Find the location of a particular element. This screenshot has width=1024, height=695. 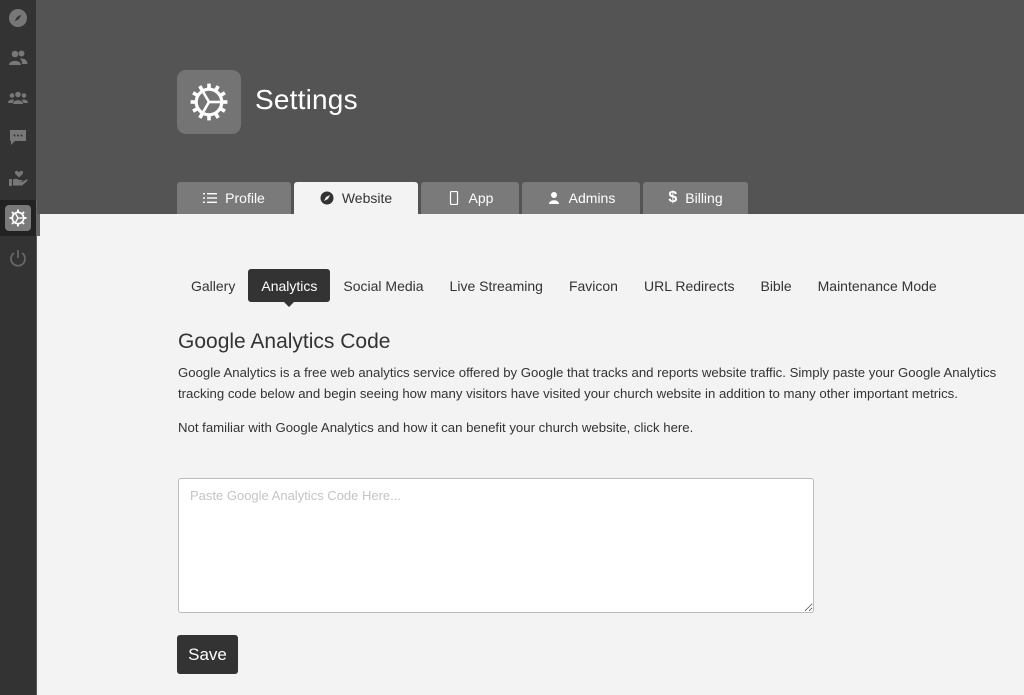

analytics-code-input is located at coordinates (496, 545).